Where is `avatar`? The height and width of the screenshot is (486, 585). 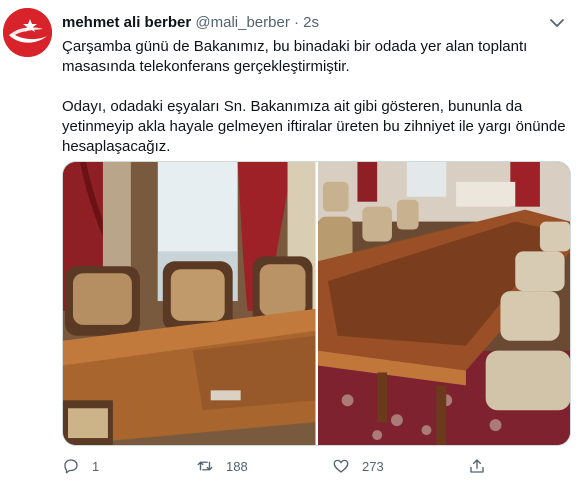 avatar is located at coordinates (27, 32).